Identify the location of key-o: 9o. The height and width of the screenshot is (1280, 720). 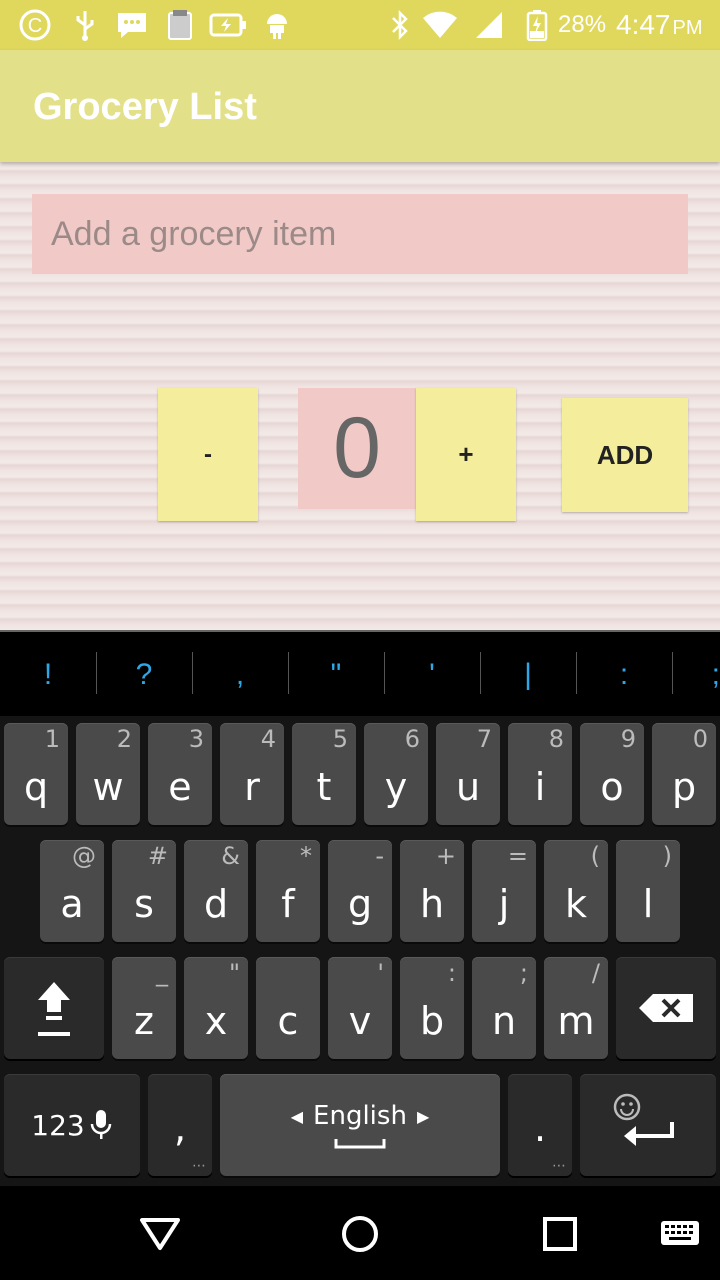
(612, 774).